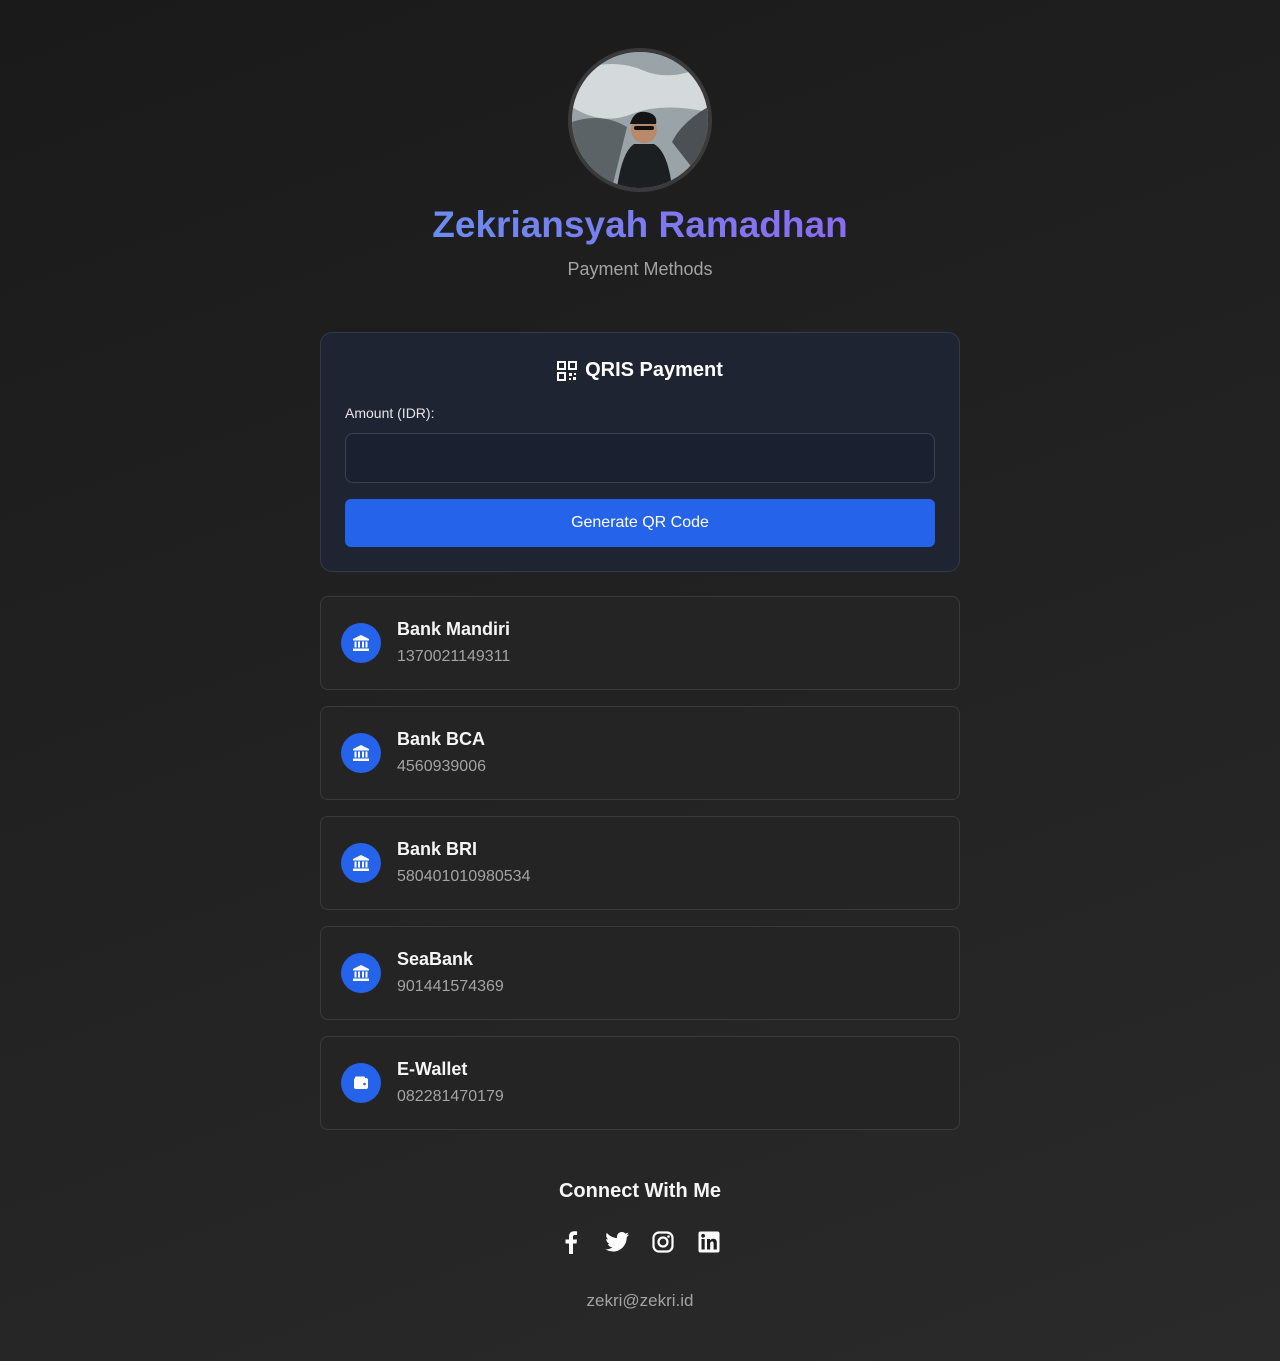 The width and height of the screenshot is (1280, 1361). Describe the element at coordinates (640, 523) in the screenshot. I see `generate-qr-button: Generate QR Code` at that location.